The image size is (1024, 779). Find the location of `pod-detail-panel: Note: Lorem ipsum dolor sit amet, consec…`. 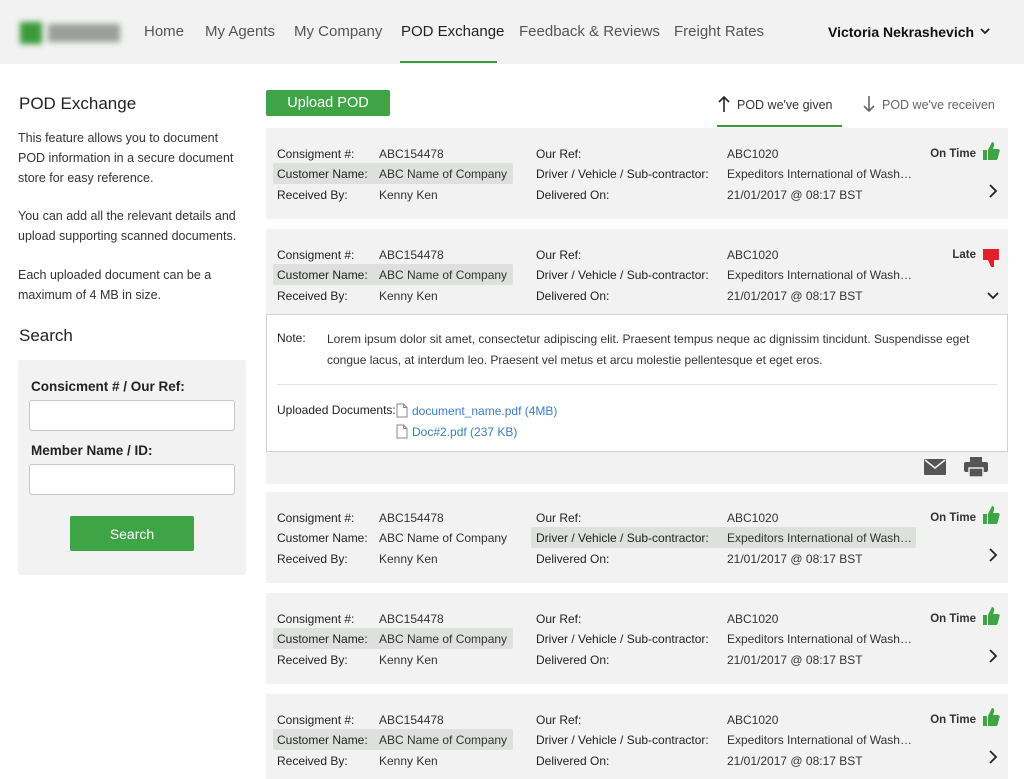

pod-detail-panel: Note: Lorem ipsum dolor sit amet, consec… is located at coordinates (637, 383).